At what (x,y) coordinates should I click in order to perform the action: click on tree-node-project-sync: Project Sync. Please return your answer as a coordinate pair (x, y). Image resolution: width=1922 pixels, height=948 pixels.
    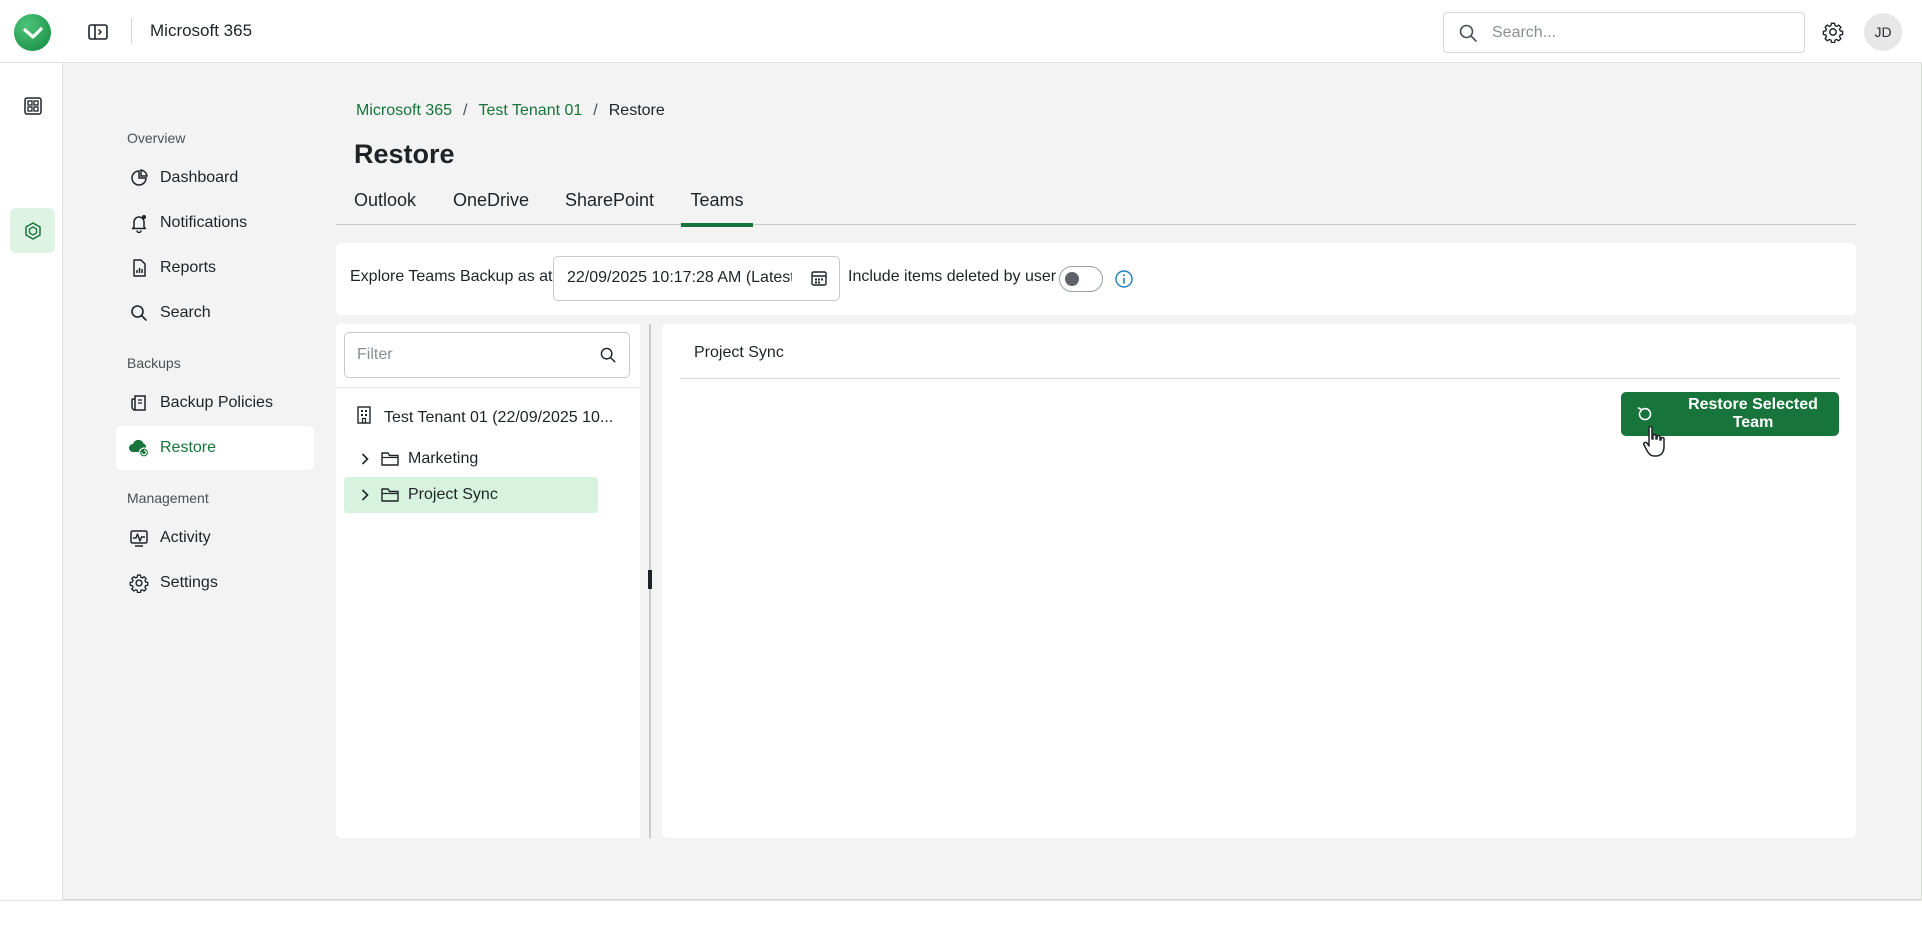
    Looking at the image, I should click on (471, 495).